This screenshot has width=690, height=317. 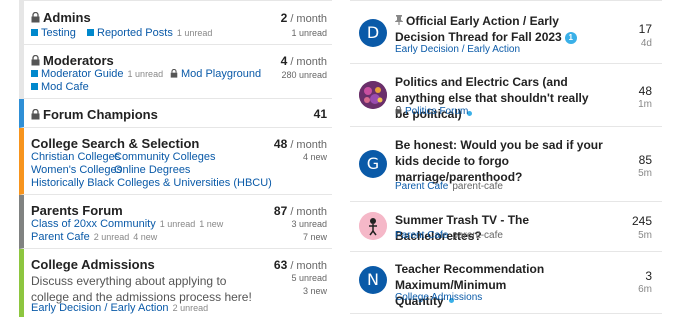 I want to click on category-new-count: 3 new, so click(x=314, y=291).